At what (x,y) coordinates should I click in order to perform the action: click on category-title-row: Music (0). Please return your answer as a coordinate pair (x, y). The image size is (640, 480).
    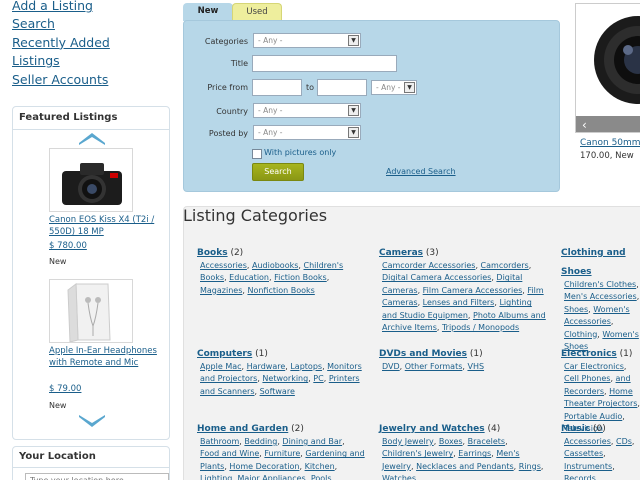
    Looking at the image, I should click on (600, 425).